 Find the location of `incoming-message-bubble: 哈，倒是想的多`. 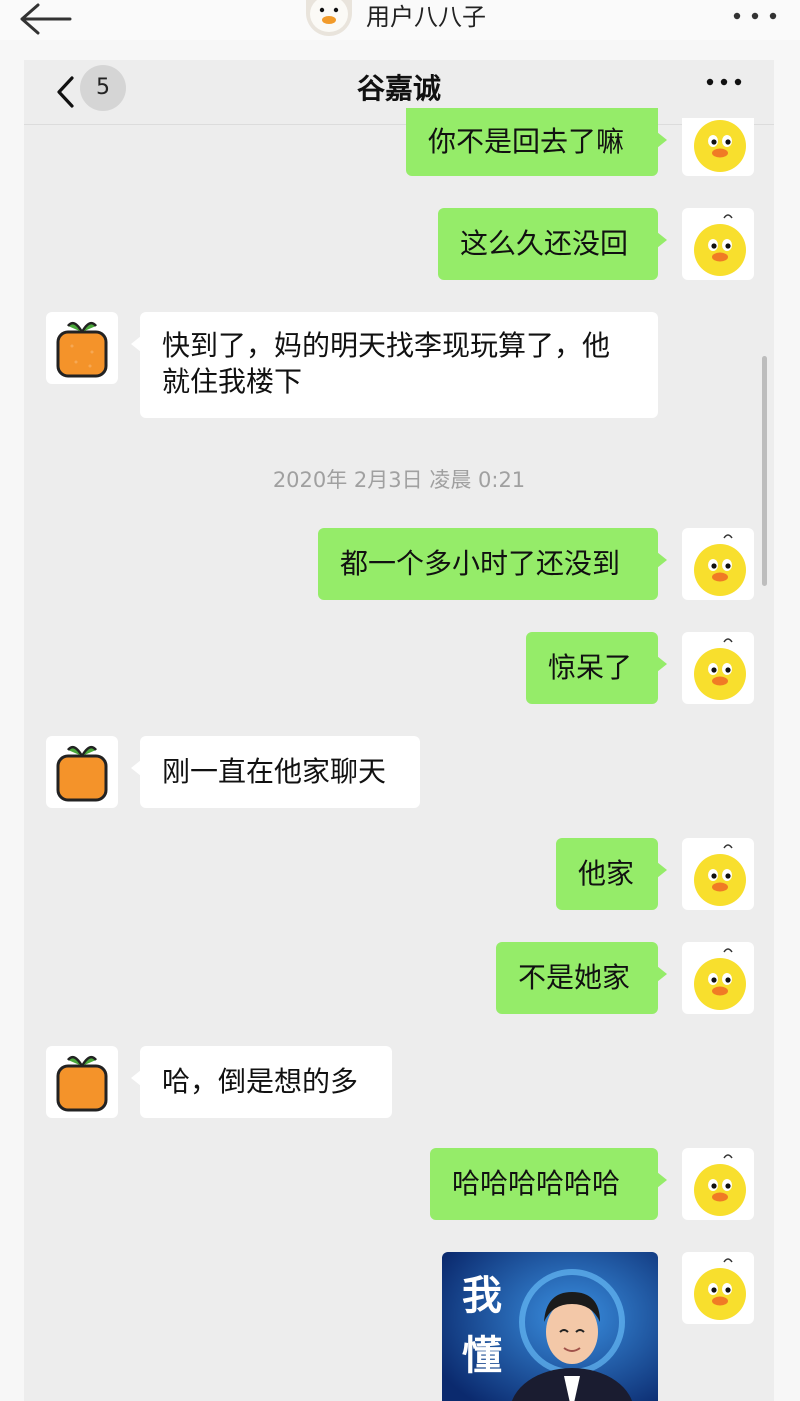

incoming-message-bubble: 哈，倒是想的多 is located at coordinates (261, 1082).